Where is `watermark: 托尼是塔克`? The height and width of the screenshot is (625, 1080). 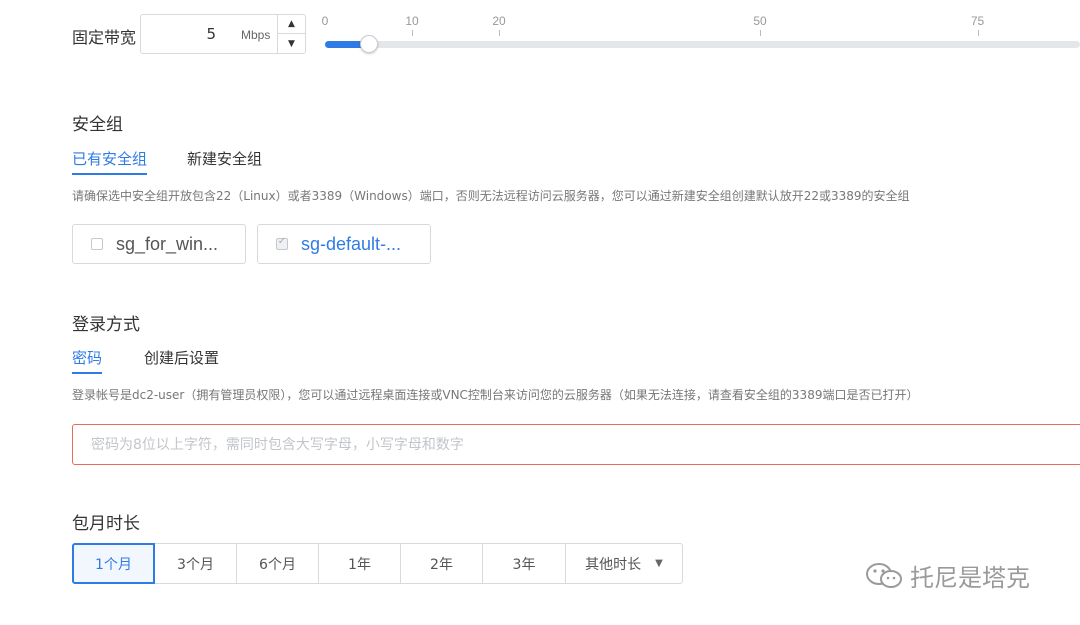
watermark: 托尼是塔克 is located at coordinates (947, 575).